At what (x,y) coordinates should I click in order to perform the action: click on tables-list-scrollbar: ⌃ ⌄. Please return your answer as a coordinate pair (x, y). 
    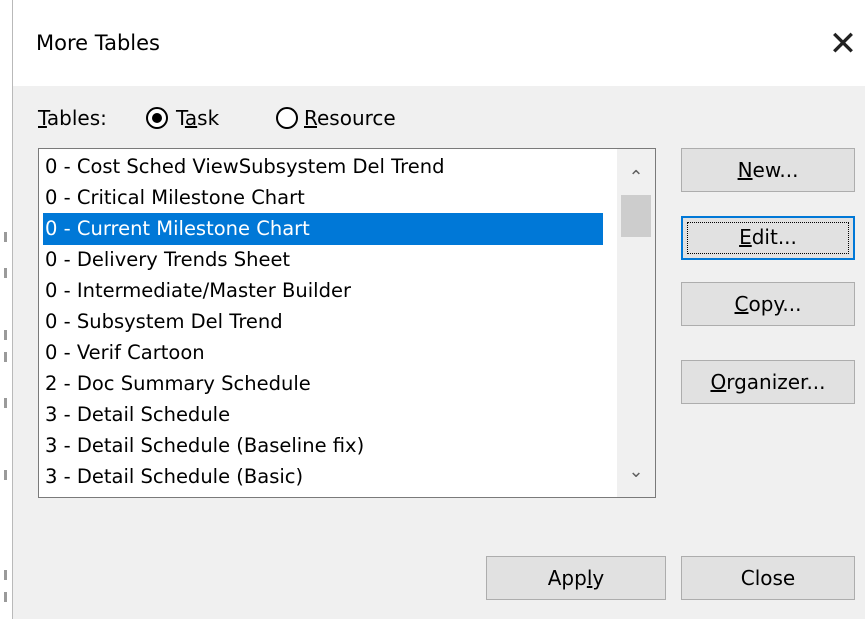
    Looking at the image, I should click on (636, 323).